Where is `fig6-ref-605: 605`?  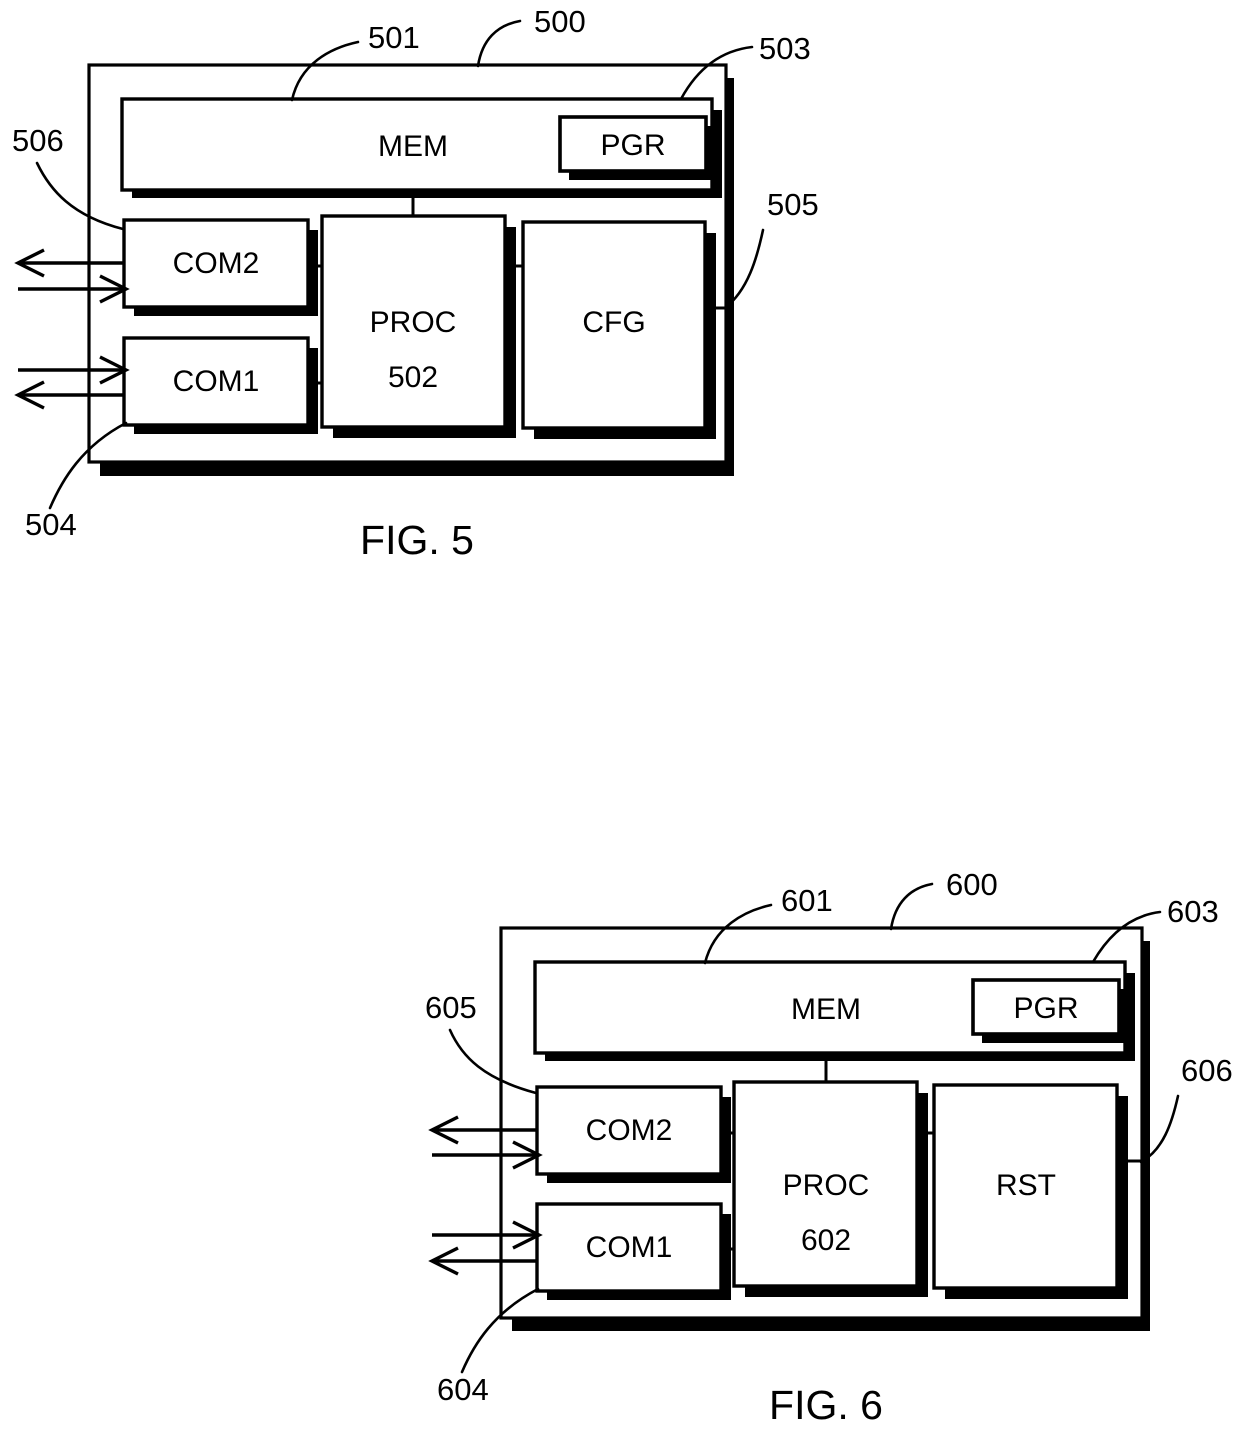 fig6-ref-605: 605 is located at coordinates (451, 1007).